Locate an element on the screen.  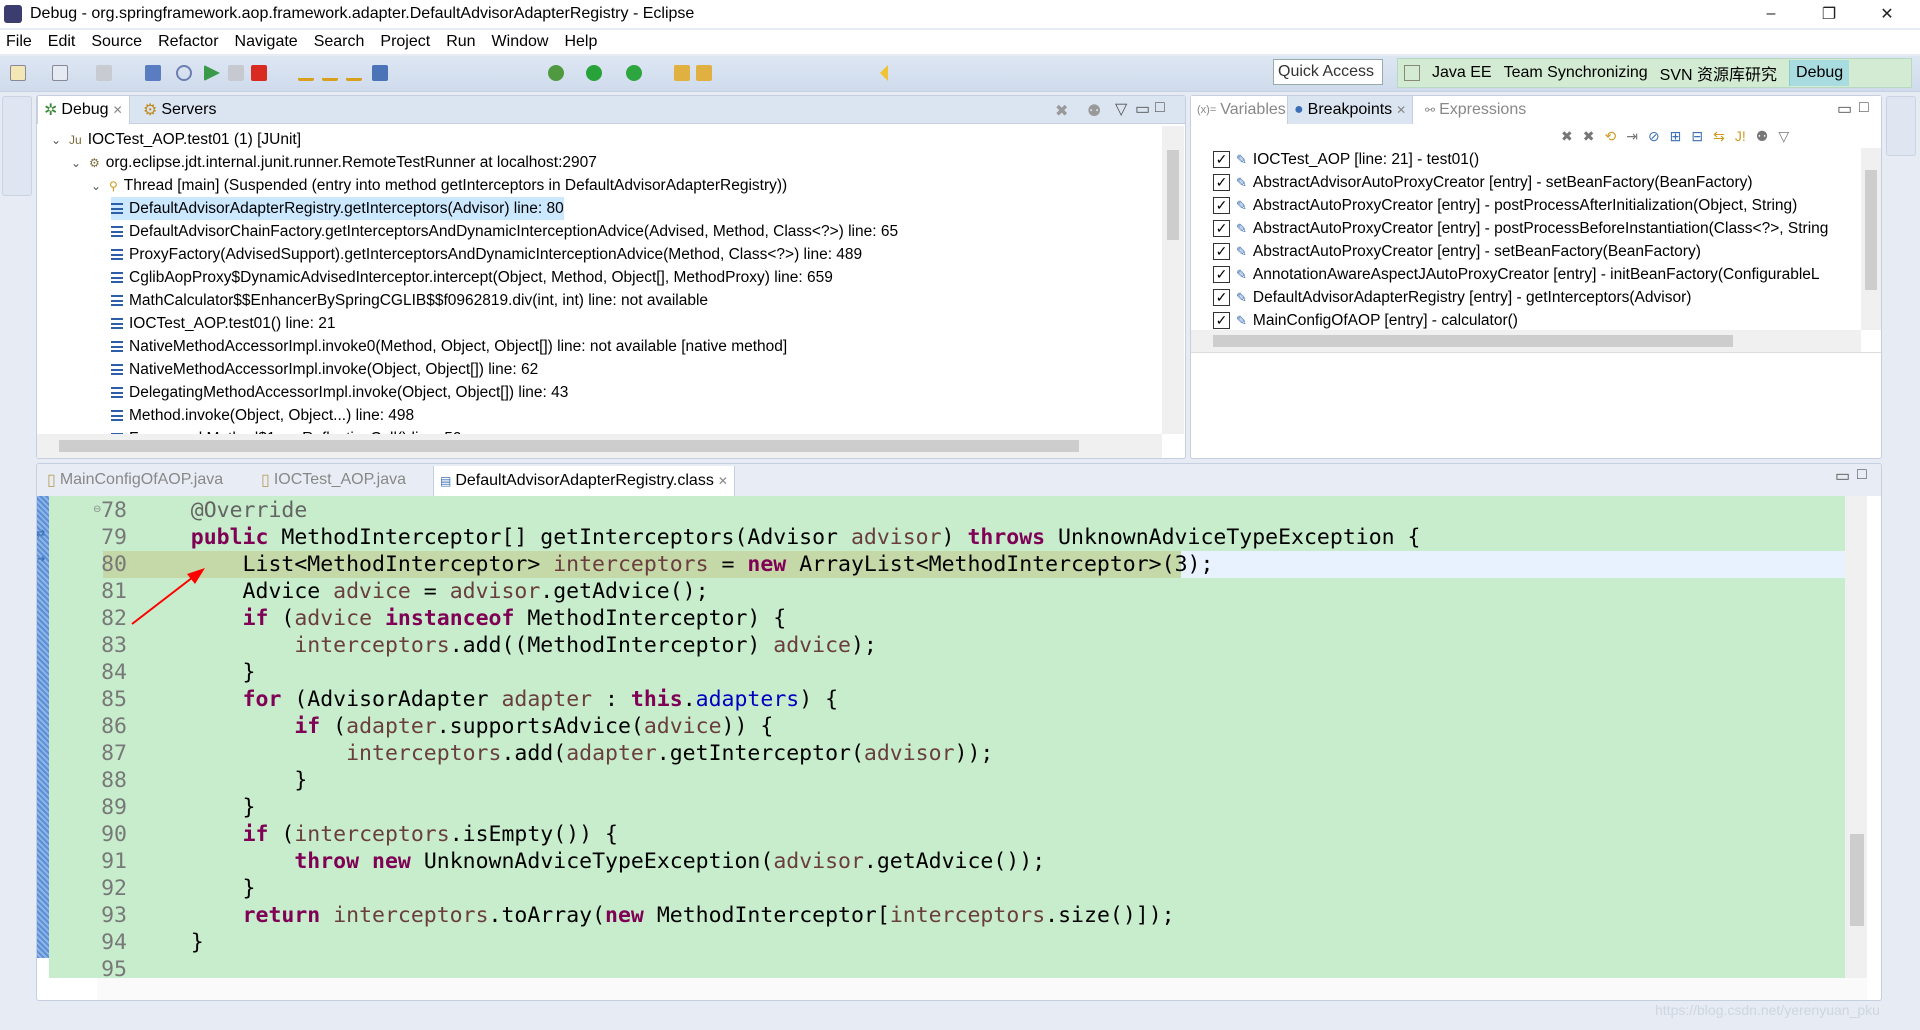
step-over-icon is located at coordinates (330, 73).